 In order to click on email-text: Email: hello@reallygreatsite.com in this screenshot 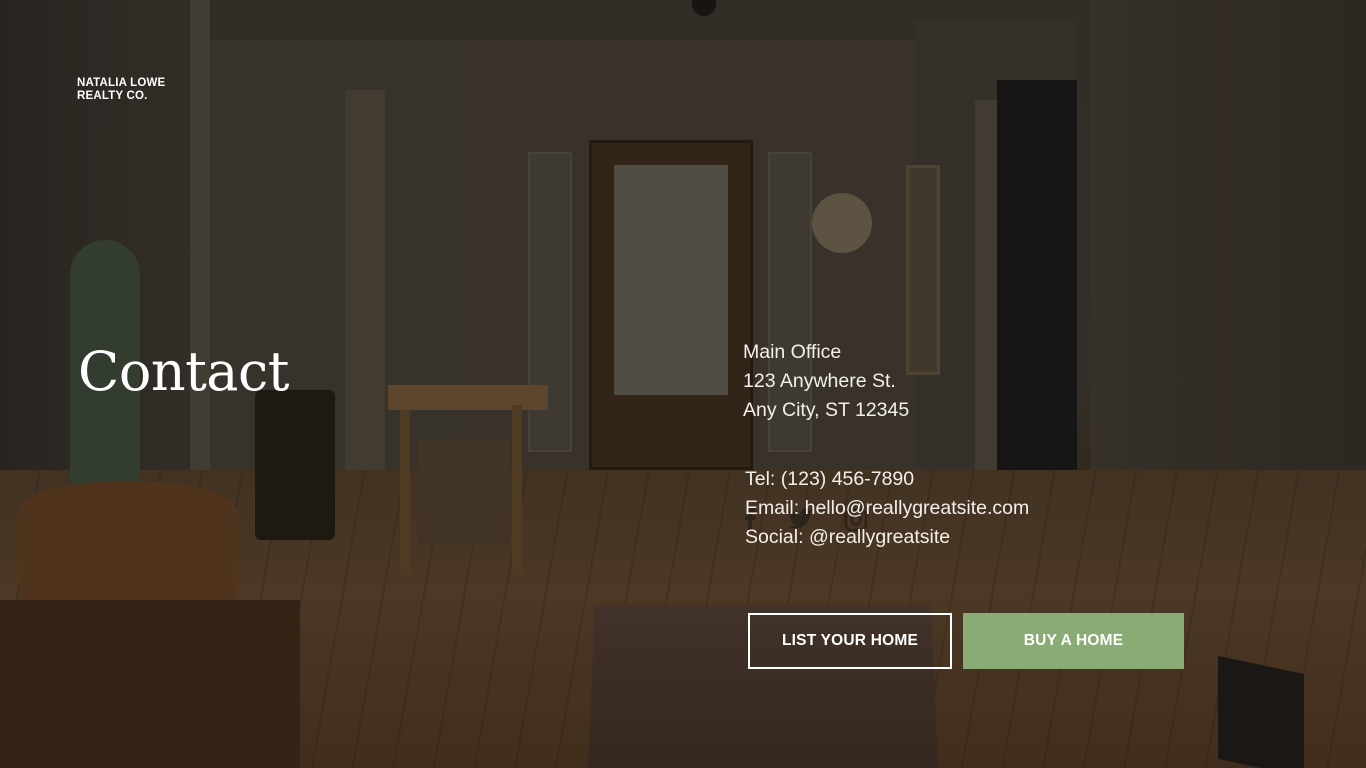, I will do `click(887, 508)`.